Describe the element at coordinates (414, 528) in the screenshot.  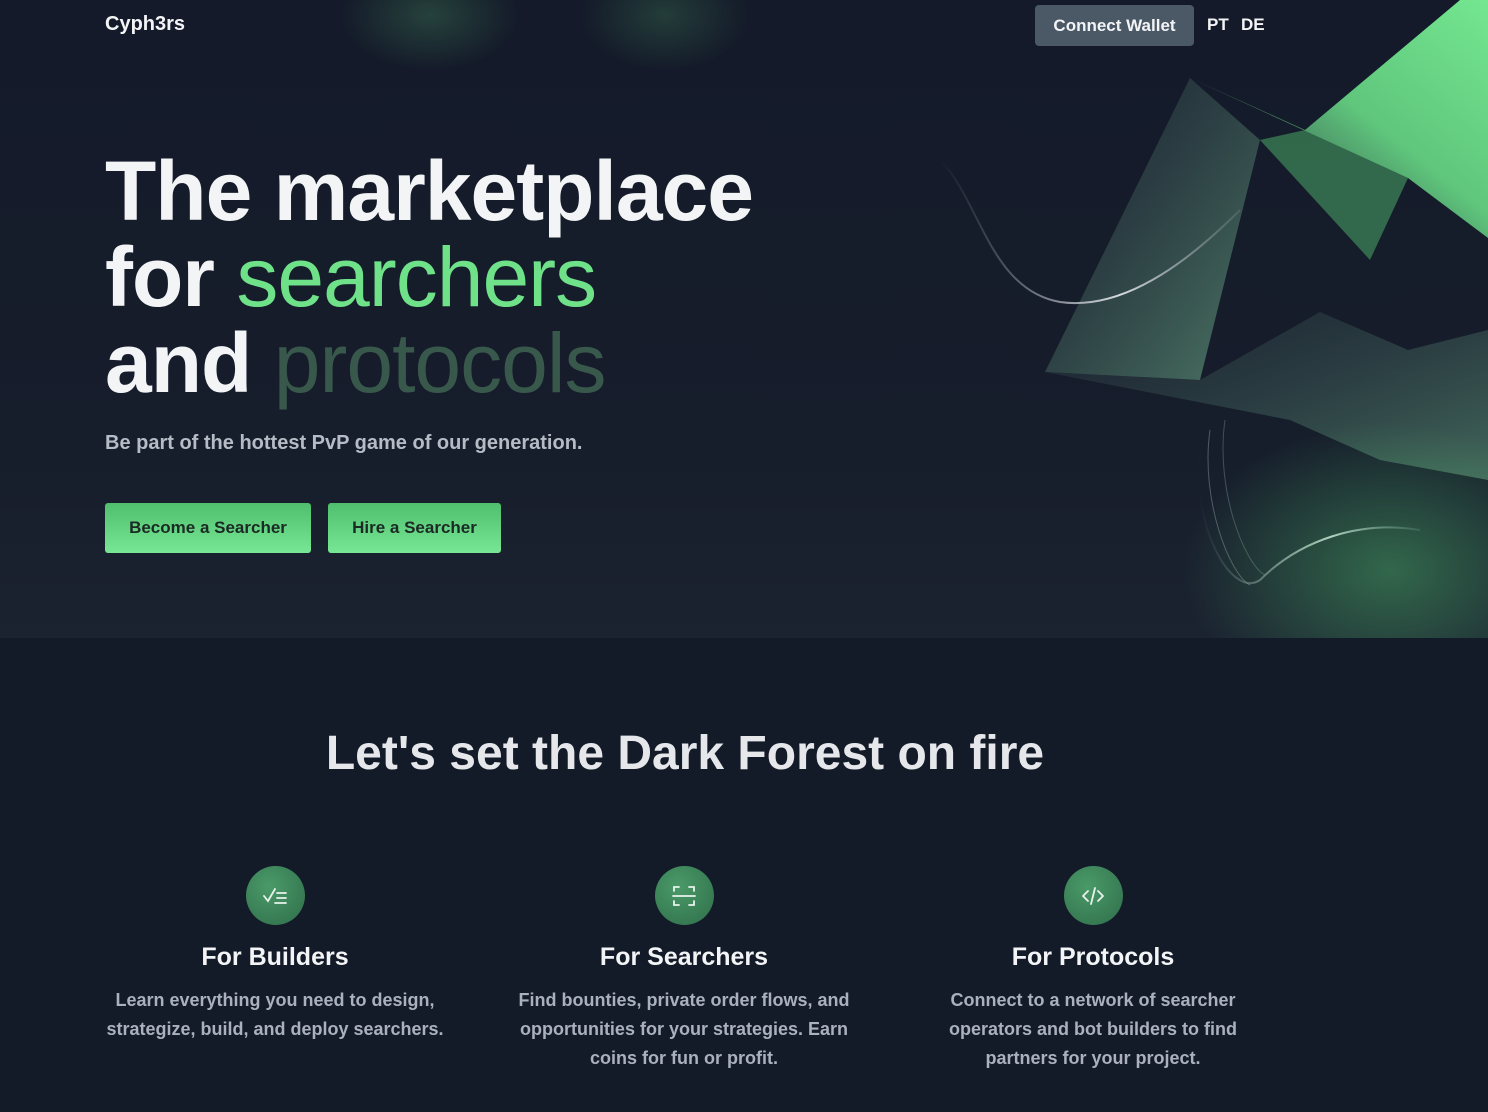
I see `hire-searcher-button: Hire a Searcher` at that location.